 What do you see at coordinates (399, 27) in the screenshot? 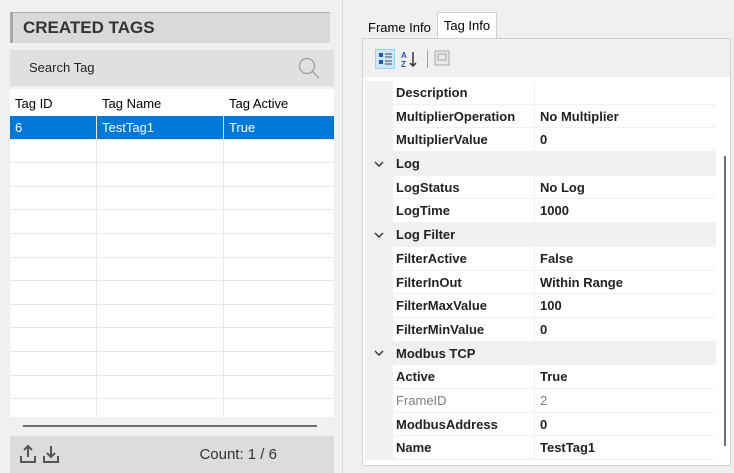
I see `tab-frame-info: Frame Info` at bounding box center [399, 27].